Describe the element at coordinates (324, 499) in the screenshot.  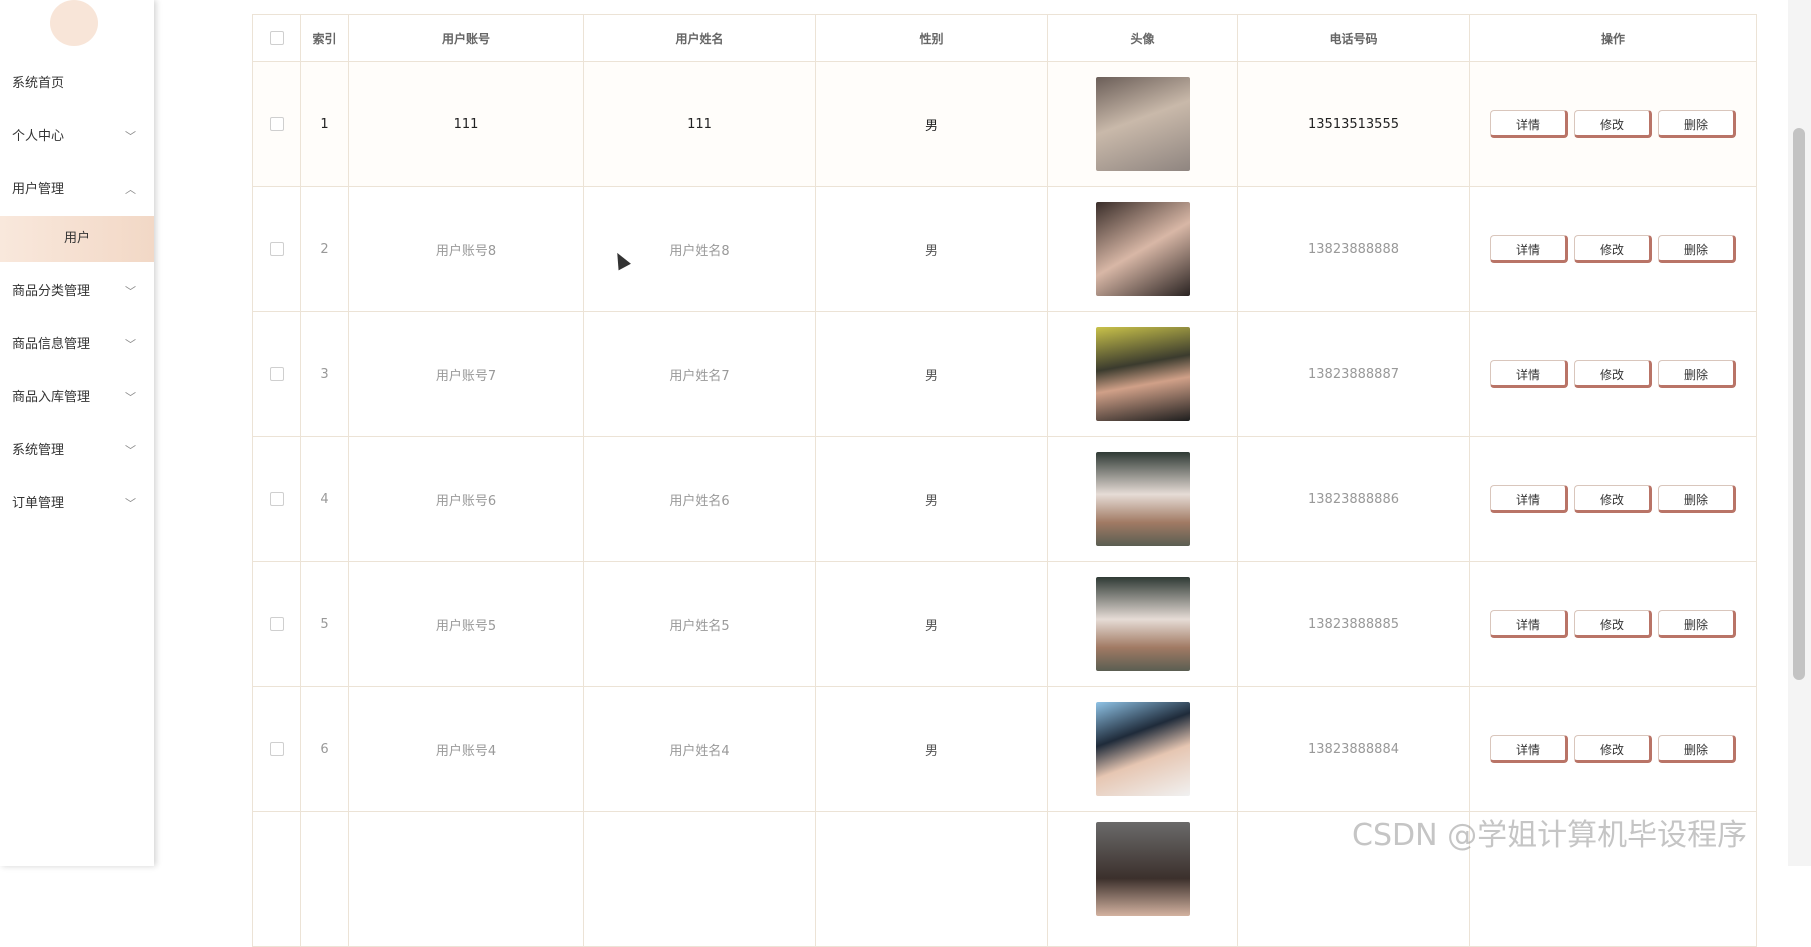
I see `row-index: 4` at that location.